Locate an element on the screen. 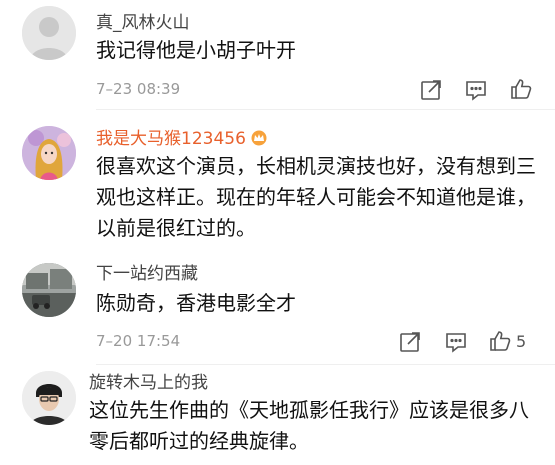 Image resolution: width=555 pixels, height=465 pixels. like-count: 5 is located at coordinates (521, 341).